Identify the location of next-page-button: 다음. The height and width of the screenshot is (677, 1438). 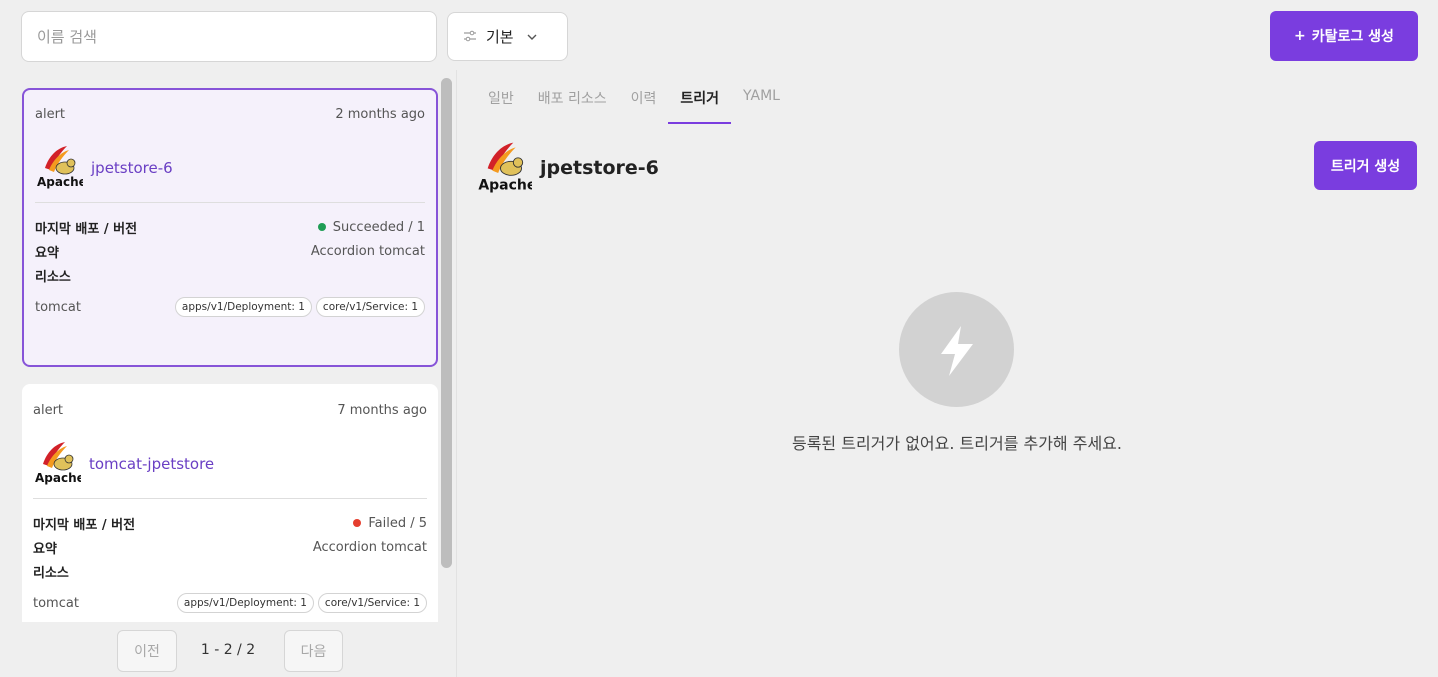
(313, 651).